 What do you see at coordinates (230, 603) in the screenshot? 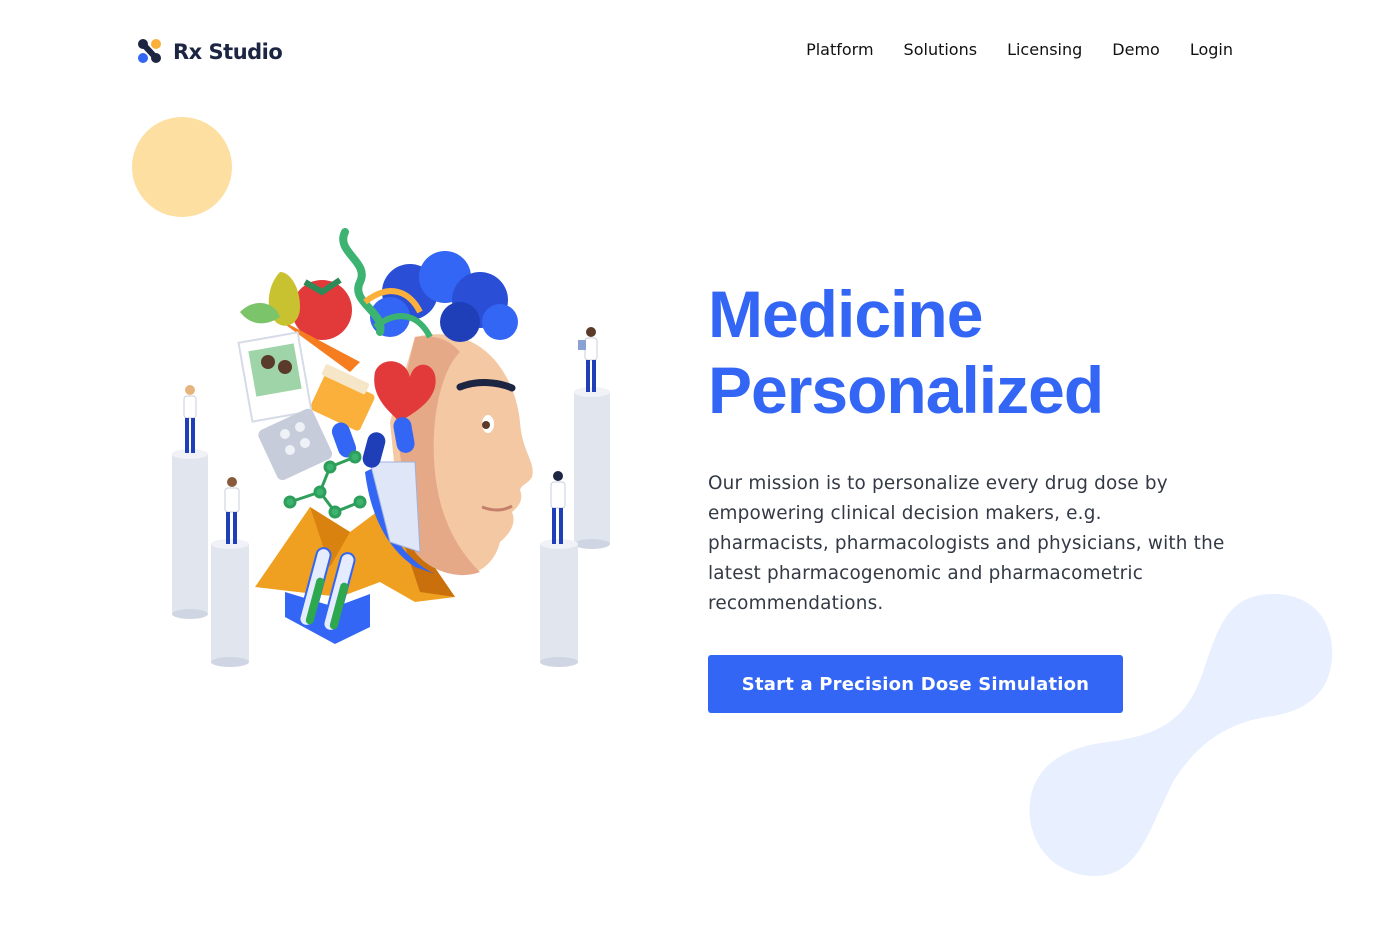
I see `pillar-left-short` at bounding box center [230, 603].